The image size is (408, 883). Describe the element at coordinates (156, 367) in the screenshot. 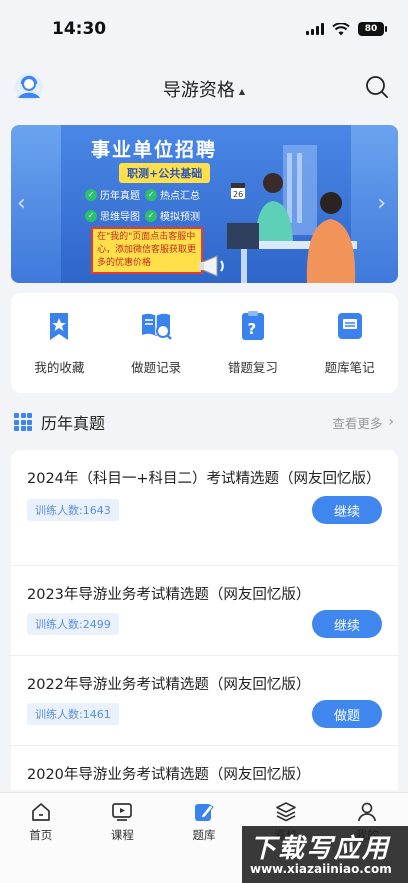

I see `action-label: 做题记录` at that location.